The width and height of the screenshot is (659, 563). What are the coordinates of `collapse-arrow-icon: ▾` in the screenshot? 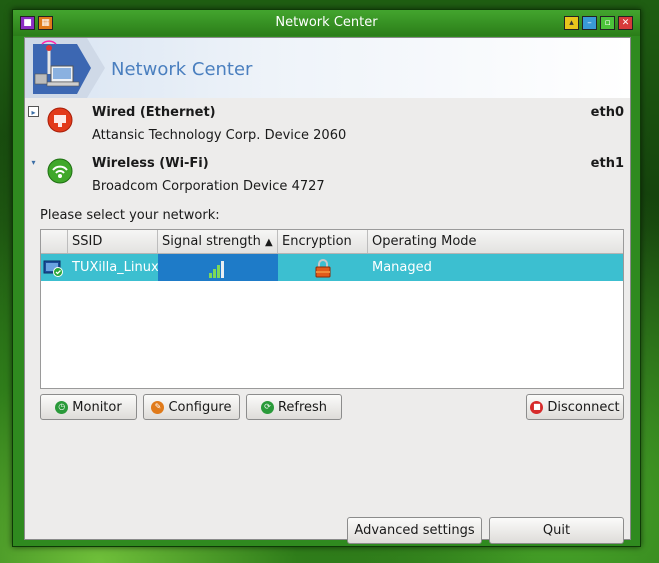 It's located at (33, 162).